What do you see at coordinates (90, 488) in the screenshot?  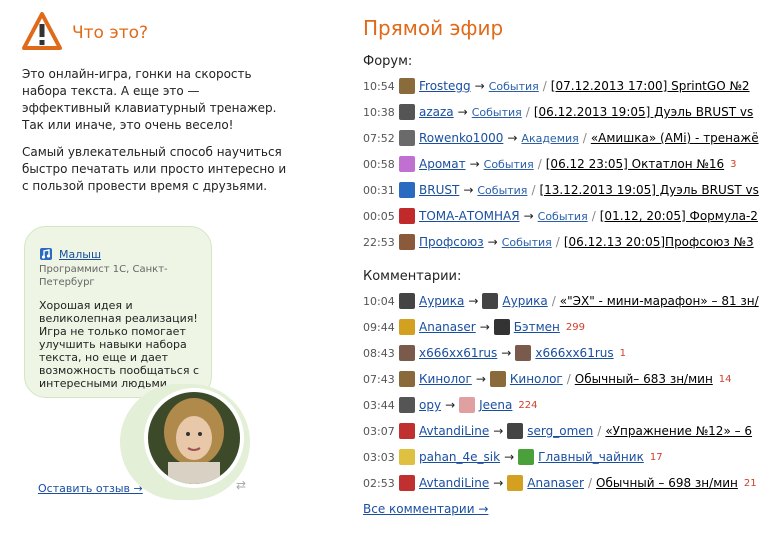 I see `leave-review-link: Оставить отзыв →` at bounding box center [90, 488].